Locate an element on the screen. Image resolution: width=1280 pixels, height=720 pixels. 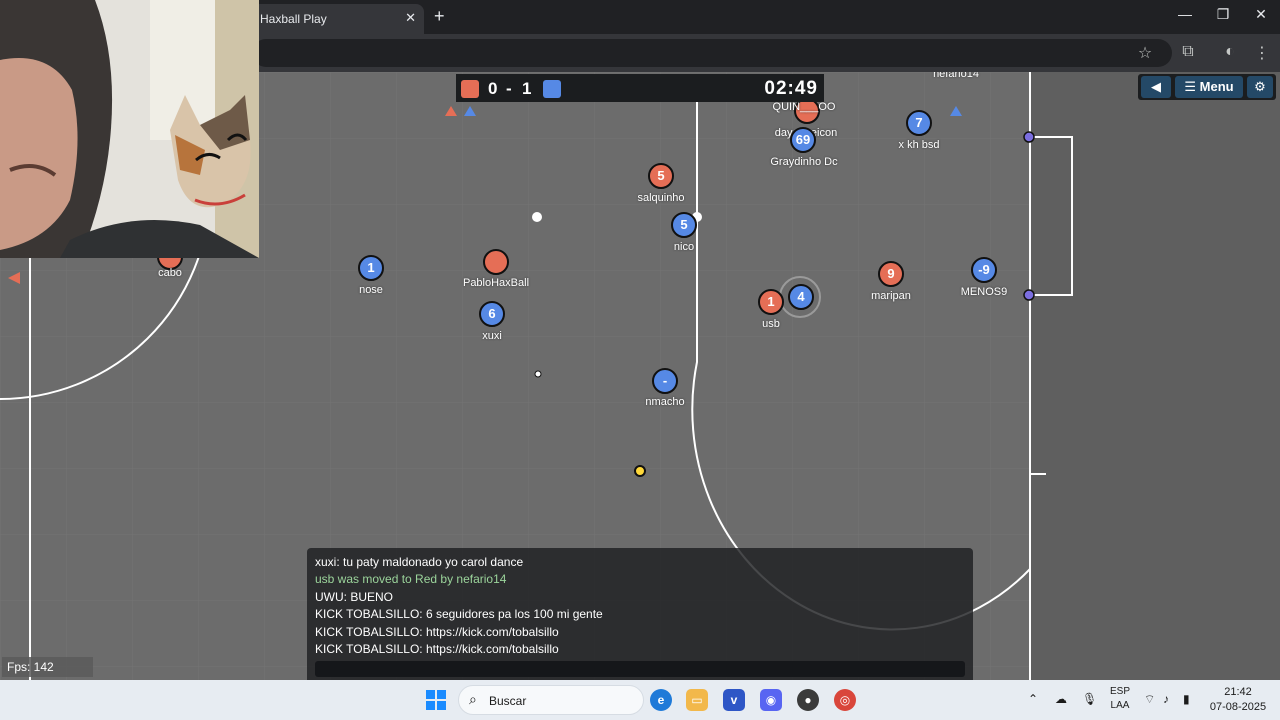
chat-announcement: usb was moved to Red by nefario14 is located at coordinates (411, 579).